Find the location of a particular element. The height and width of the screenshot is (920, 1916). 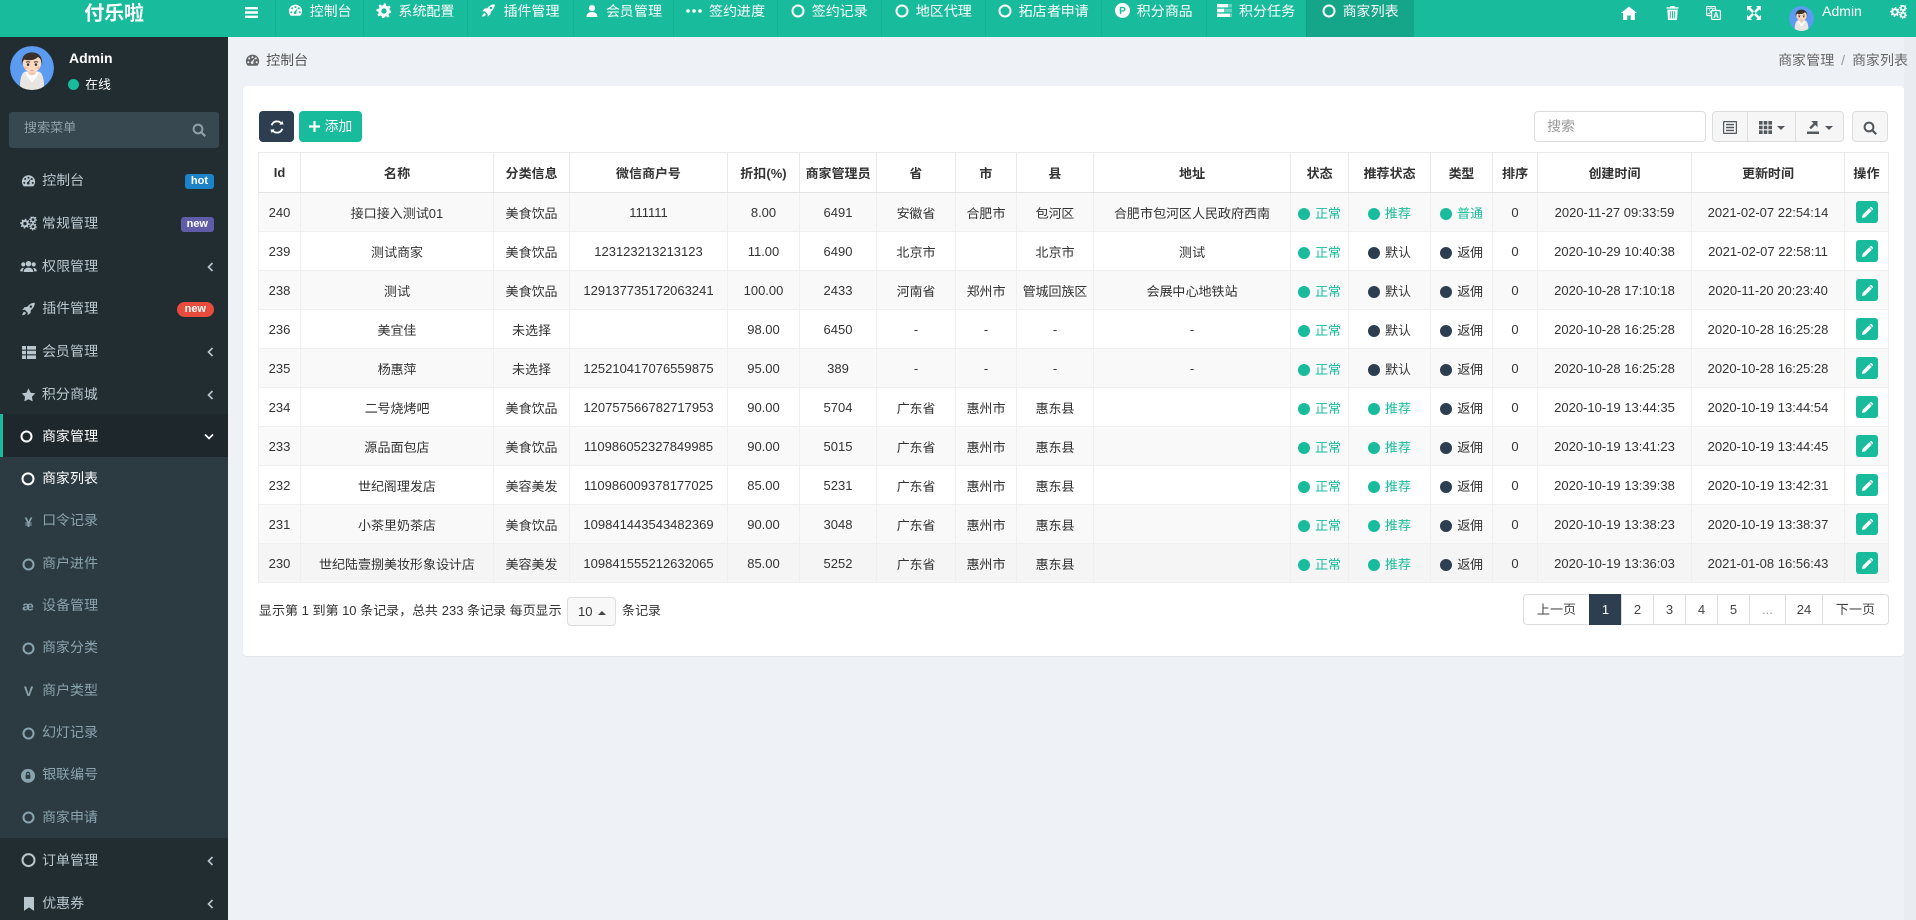

svg-text: A is located at coordinates (1716, 14).